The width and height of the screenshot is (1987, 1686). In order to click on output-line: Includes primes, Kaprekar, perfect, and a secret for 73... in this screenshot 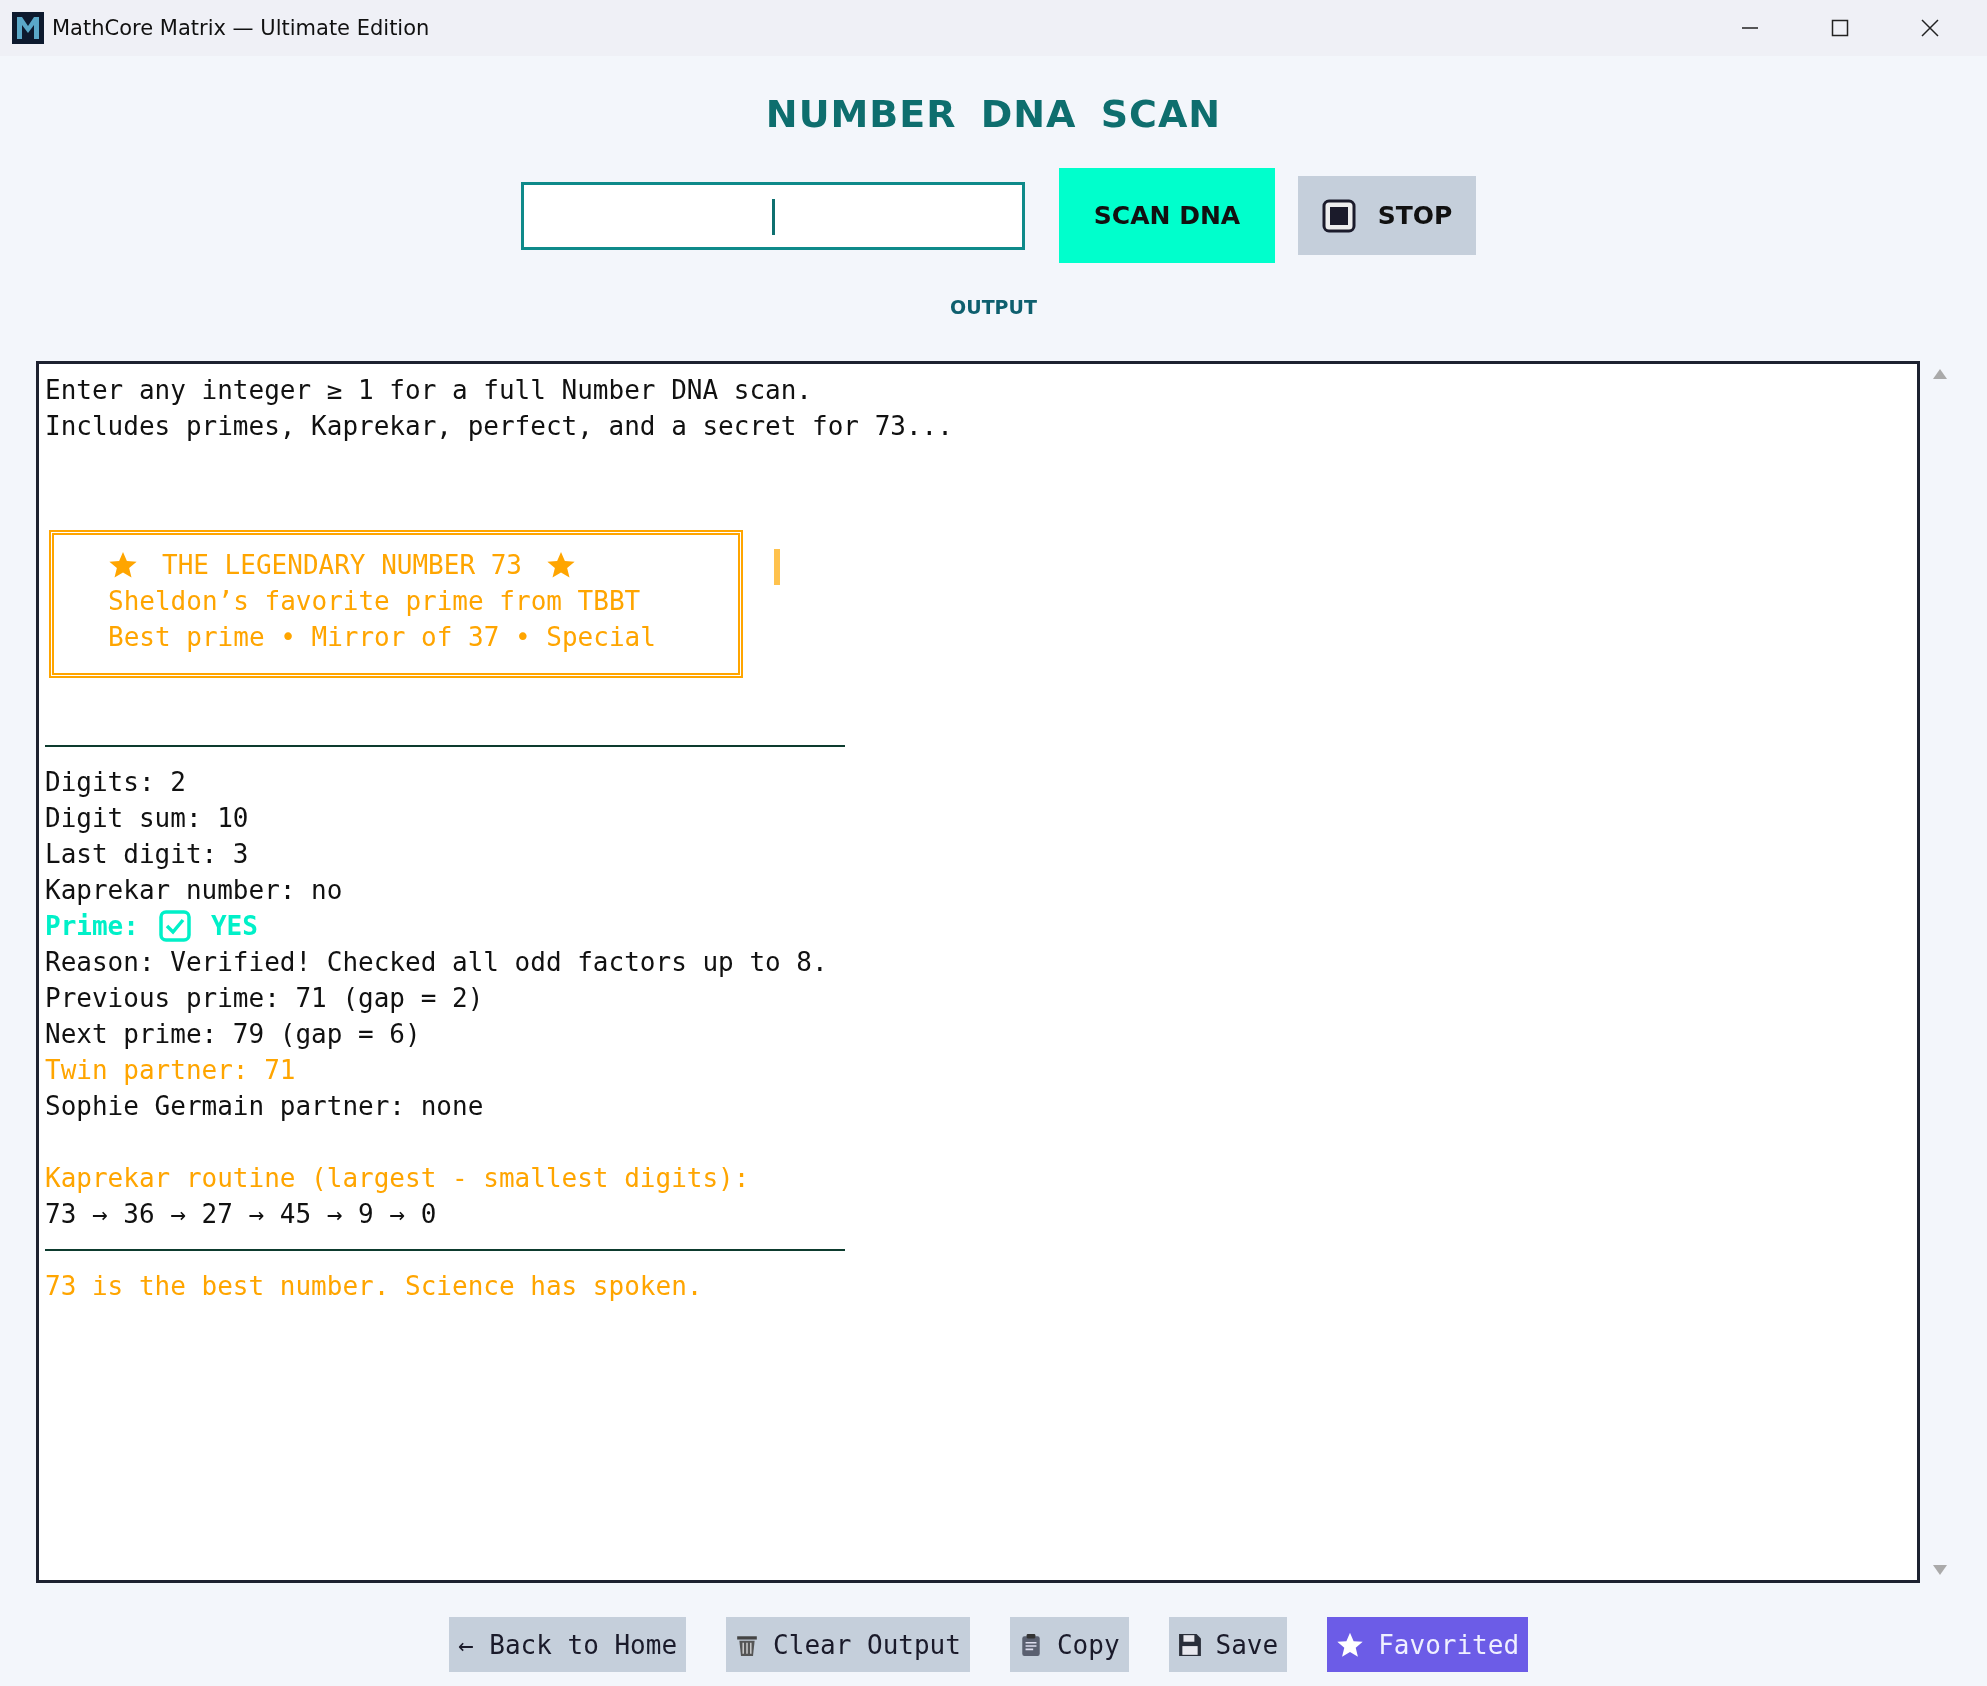, I will do `click(499, 426)`.